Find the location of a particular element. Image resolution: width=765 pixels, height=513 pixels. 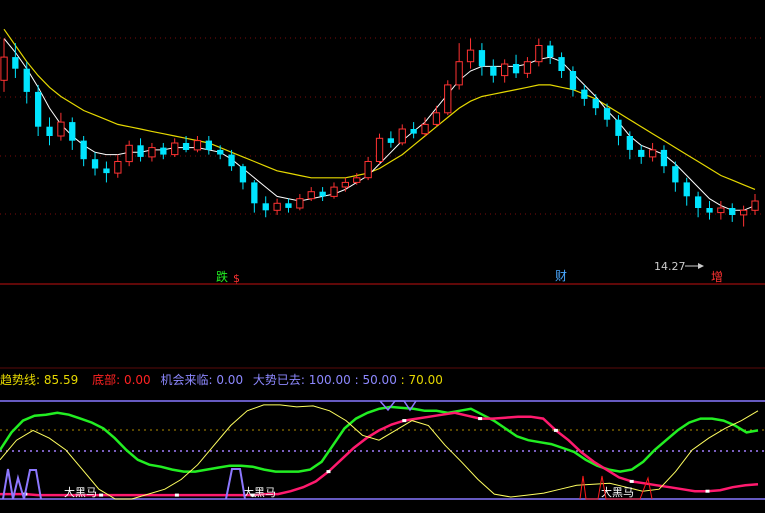

signal-money: 财 is located at coordinates (561, 276).